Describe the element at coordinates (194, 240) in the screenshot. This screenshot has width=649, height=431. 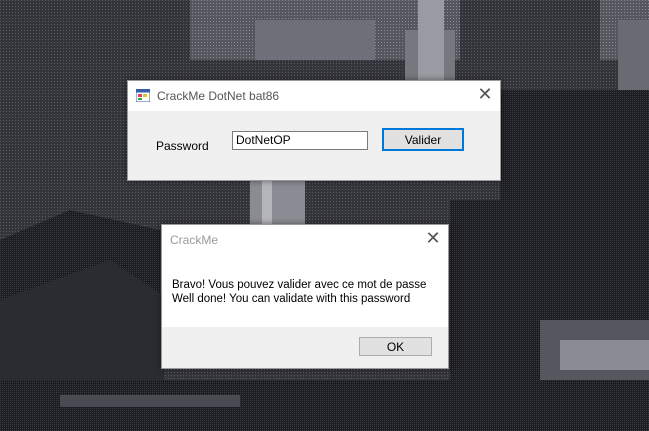
I see `message-box-title: CrackMe` at that location.